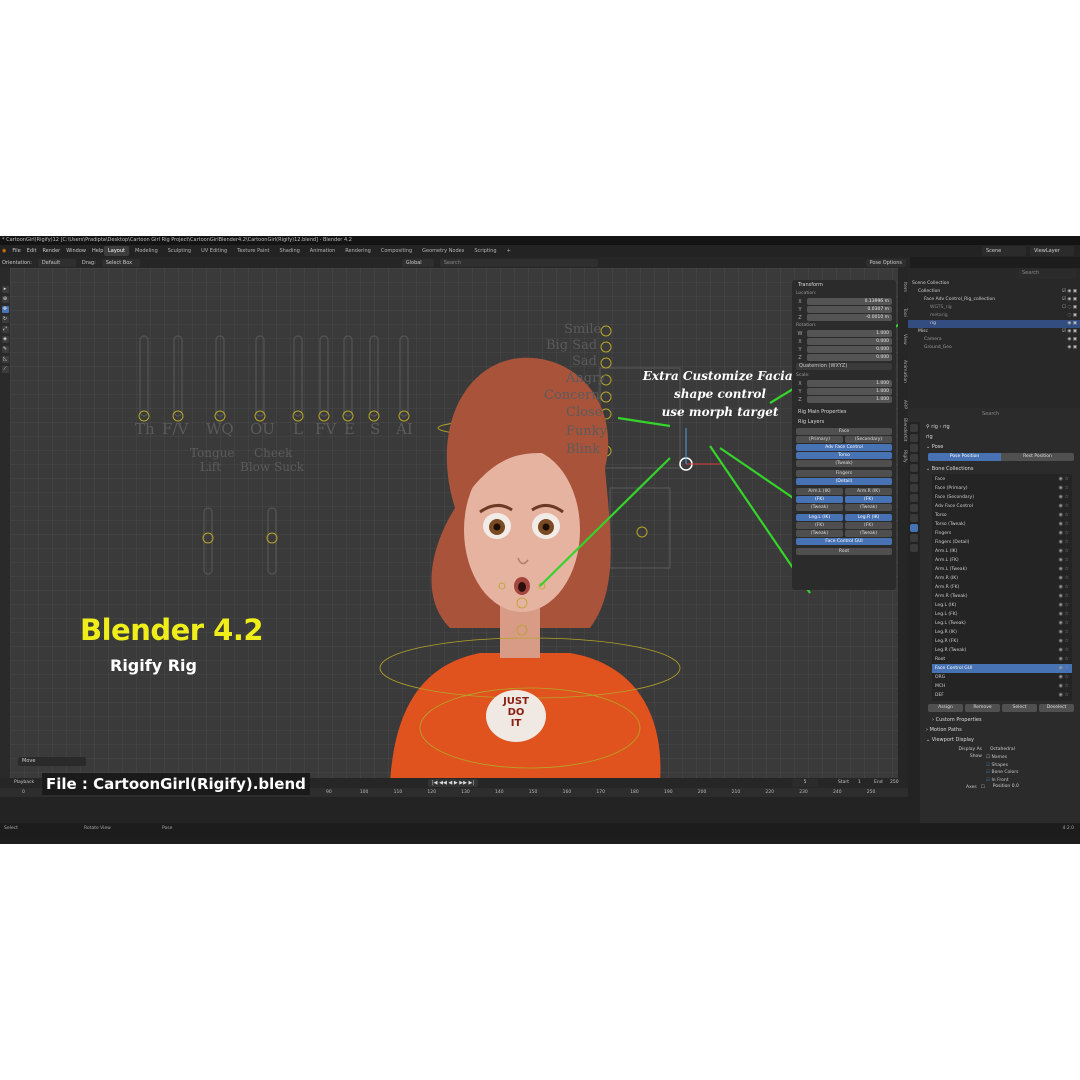 This screenshot has height=1080, width=1080. What do you see at coordinates (844, 551) in the screenshot?
I see `layer-root-button: Root` at bounding box center [844, 551].